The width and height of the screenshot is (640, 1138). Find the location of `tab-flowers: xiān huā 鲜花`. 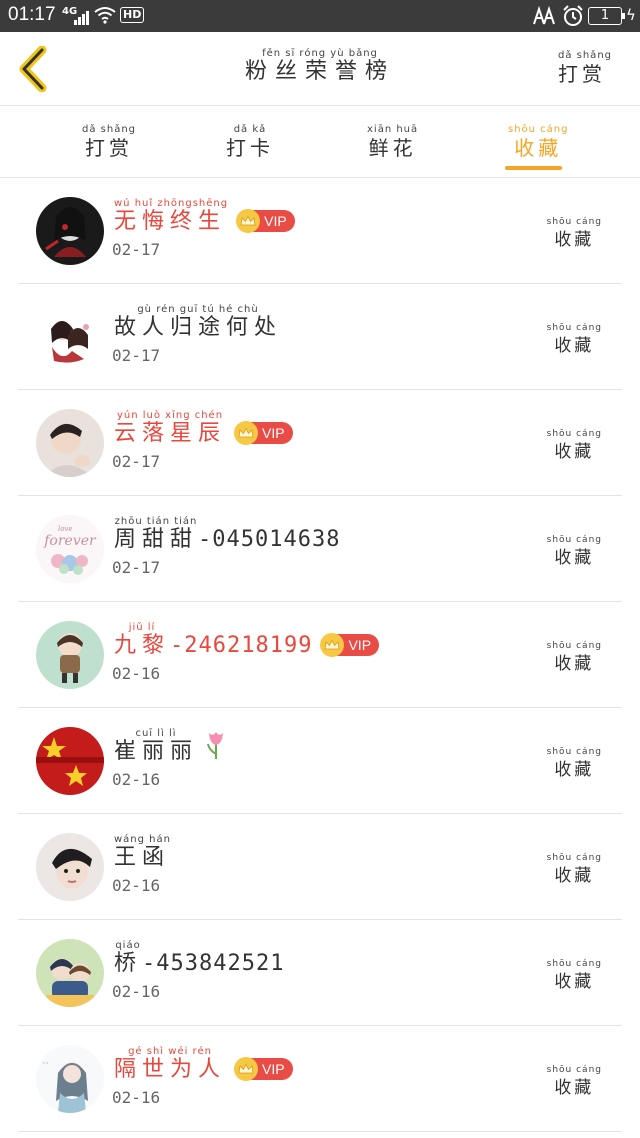

tab-flowers: xiān huā 鲜花 is located at coordinates (392, 142).